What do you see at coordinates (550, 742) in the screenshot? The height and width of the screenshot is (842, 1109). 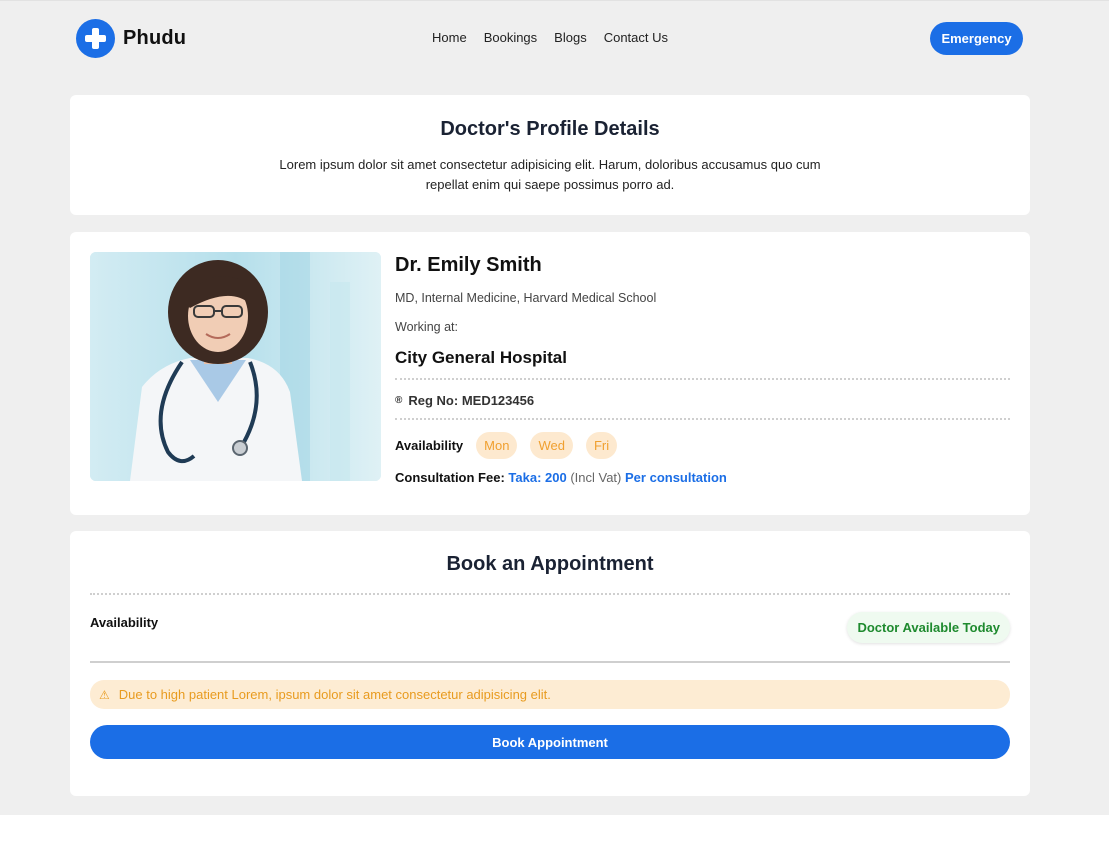 I see `book-appointment-button: Book Appointment` at bounding box center [550, 742].